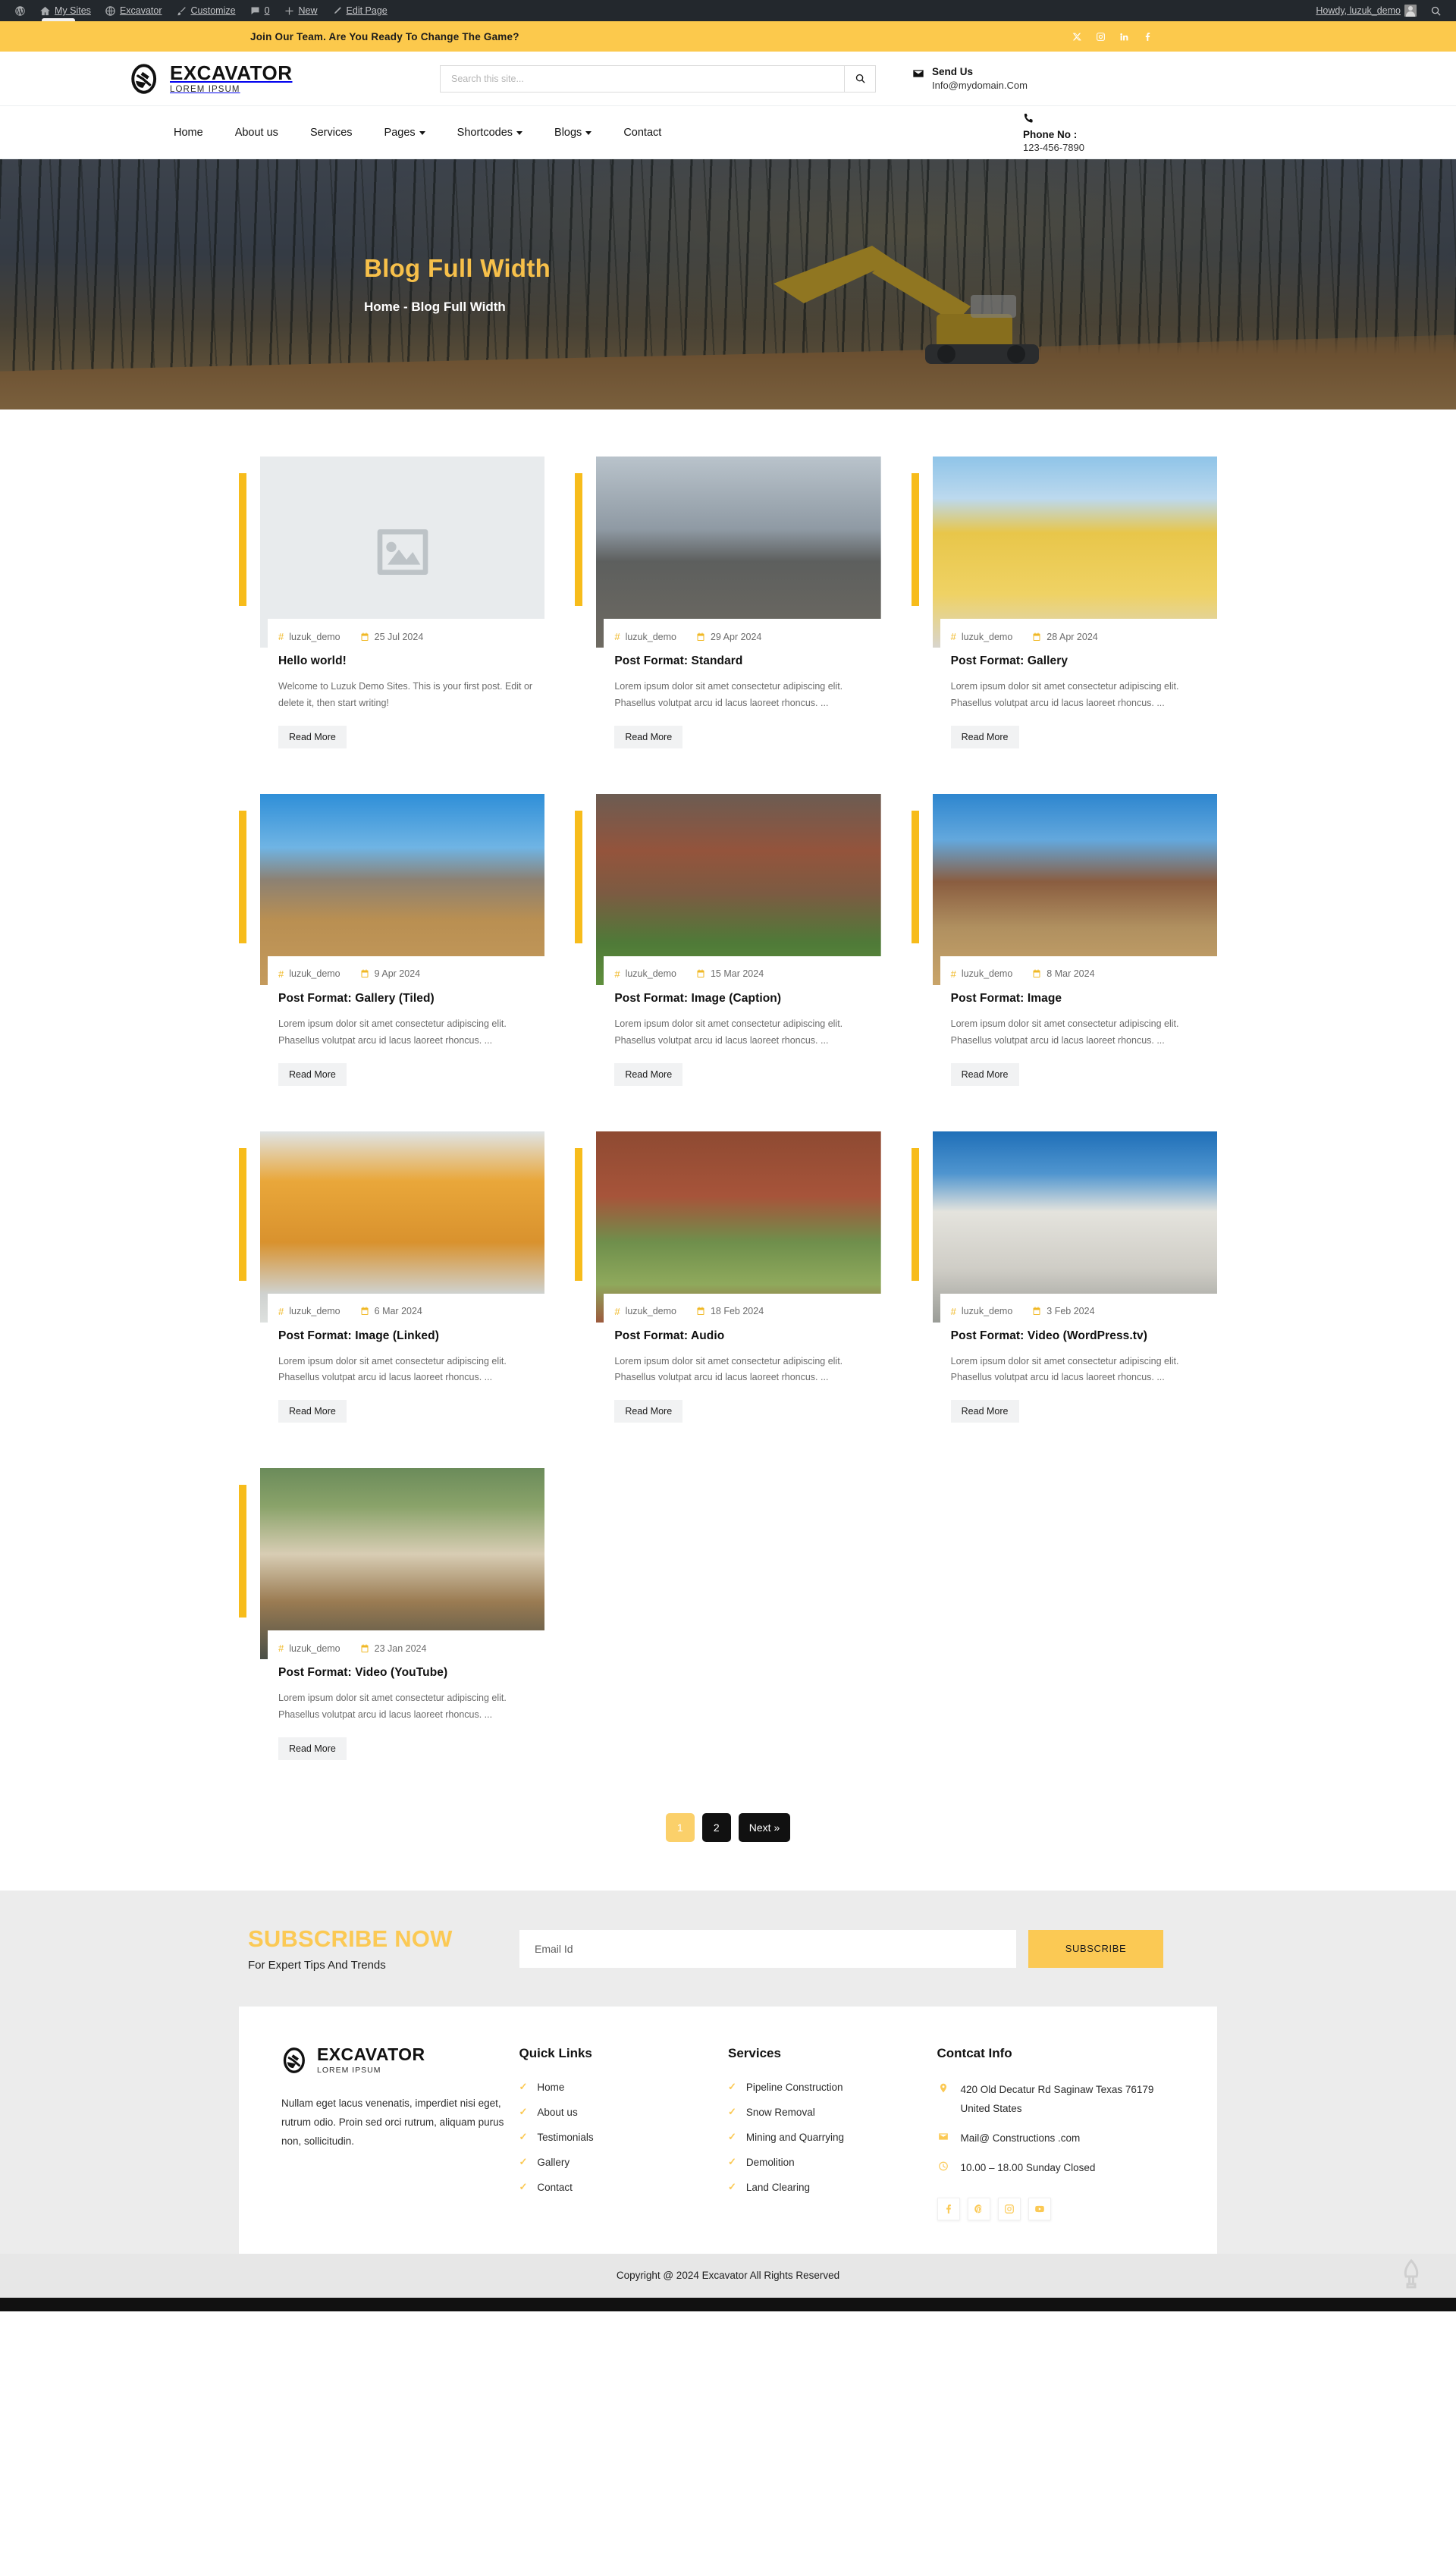  What do you see at coordinates (1084, 1336) in the screenshot?
I see `post-title: Post Format: Video (WordPress.tv)` at bounding box center [1084, 1336].